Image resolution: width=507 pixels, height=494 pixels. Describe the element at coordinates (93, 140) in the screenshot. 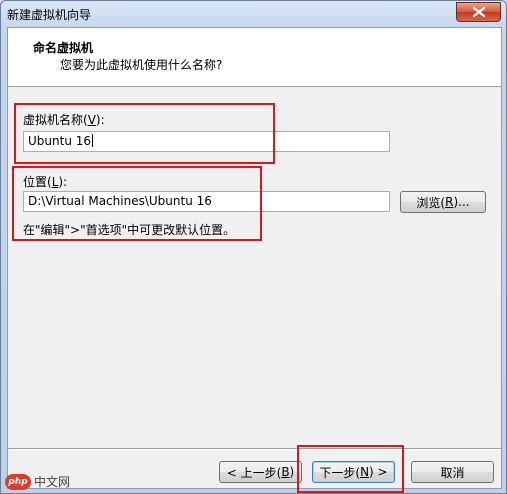

I see `text-caret` at that location.